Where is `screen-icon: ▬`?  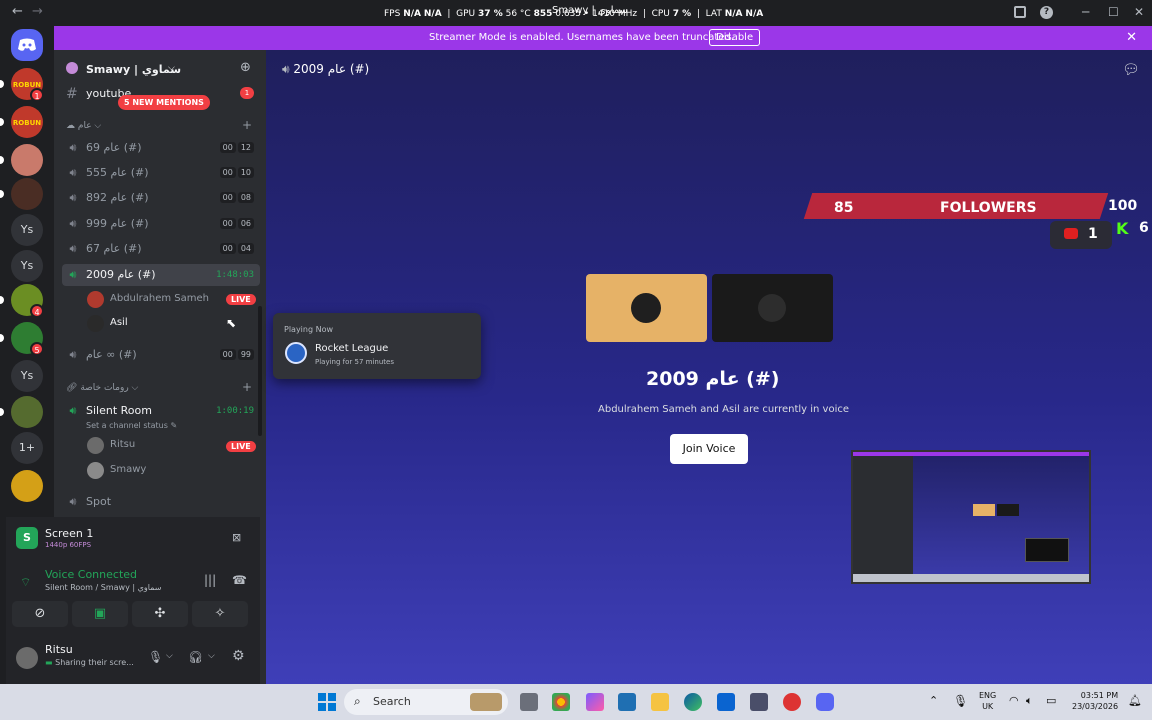 screen-icon: ▬ is located at coordinates (49, 662).